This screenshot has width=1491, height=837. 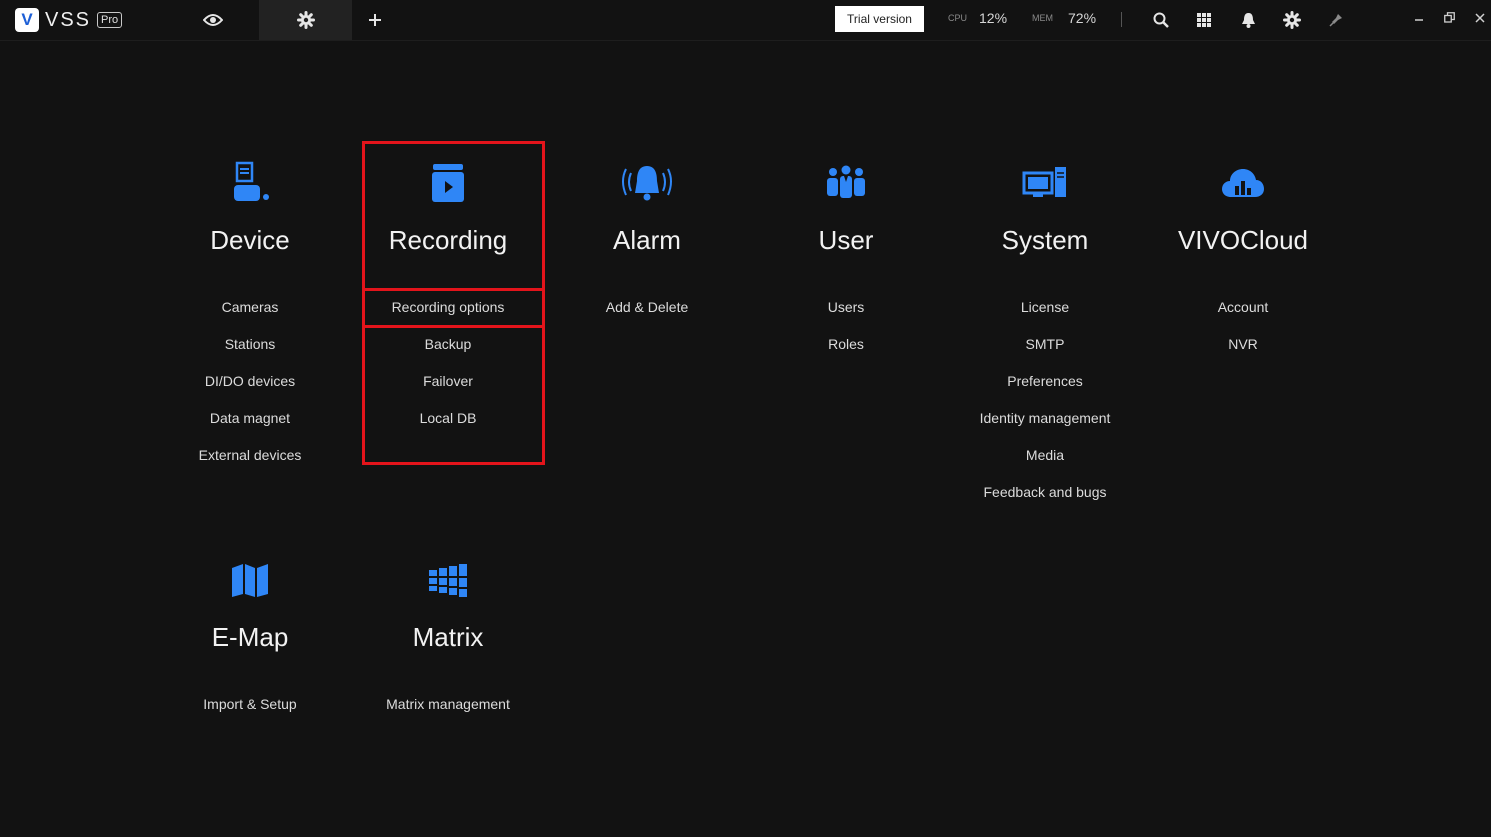 I want to click on eye-icon, so click(x=212, y=20).